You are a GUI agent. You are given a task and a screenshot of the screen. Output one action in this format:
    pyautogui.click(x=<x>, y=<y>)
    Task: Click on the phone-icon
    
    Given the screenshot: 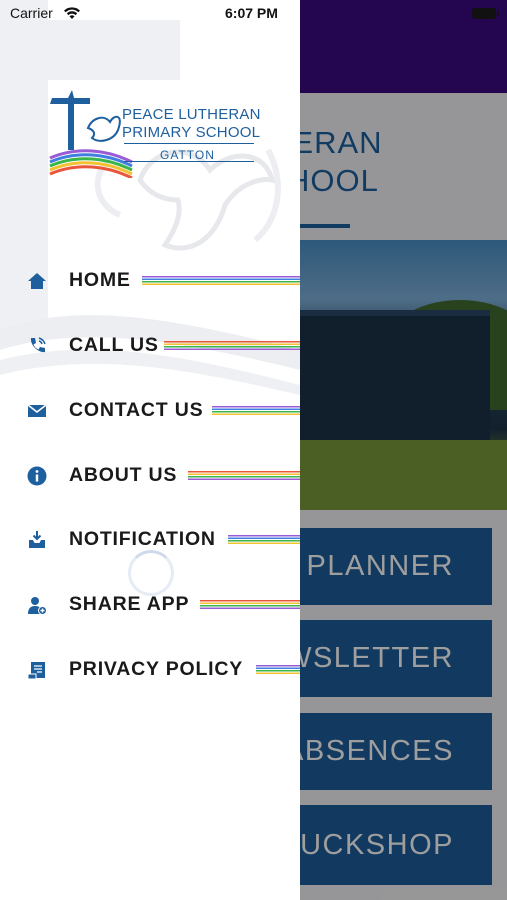 What is the action you would take?
    pyautogui.click(x=38, y=345)
    